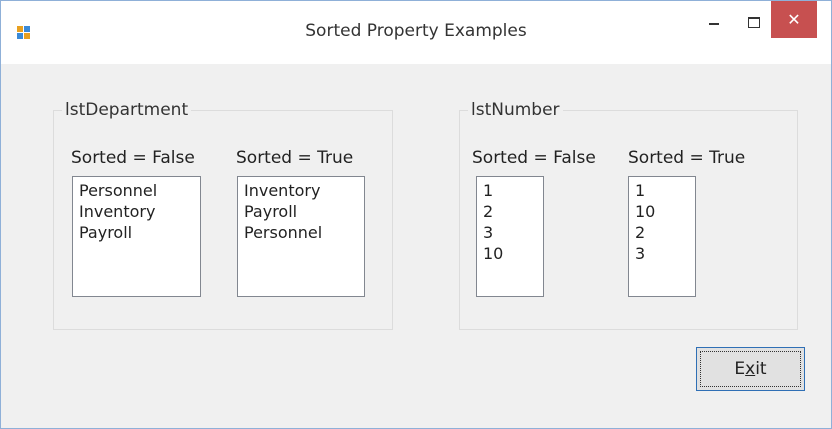  I want to click on department-sorted-listbox: Inventory Payroll Personnel, so click(301, 236).